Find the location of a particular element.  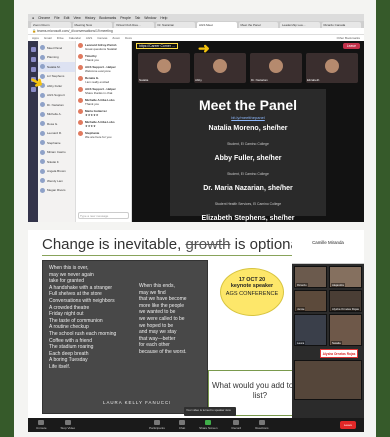

unmute-button: Unmute is located at coordinates (41, 425).